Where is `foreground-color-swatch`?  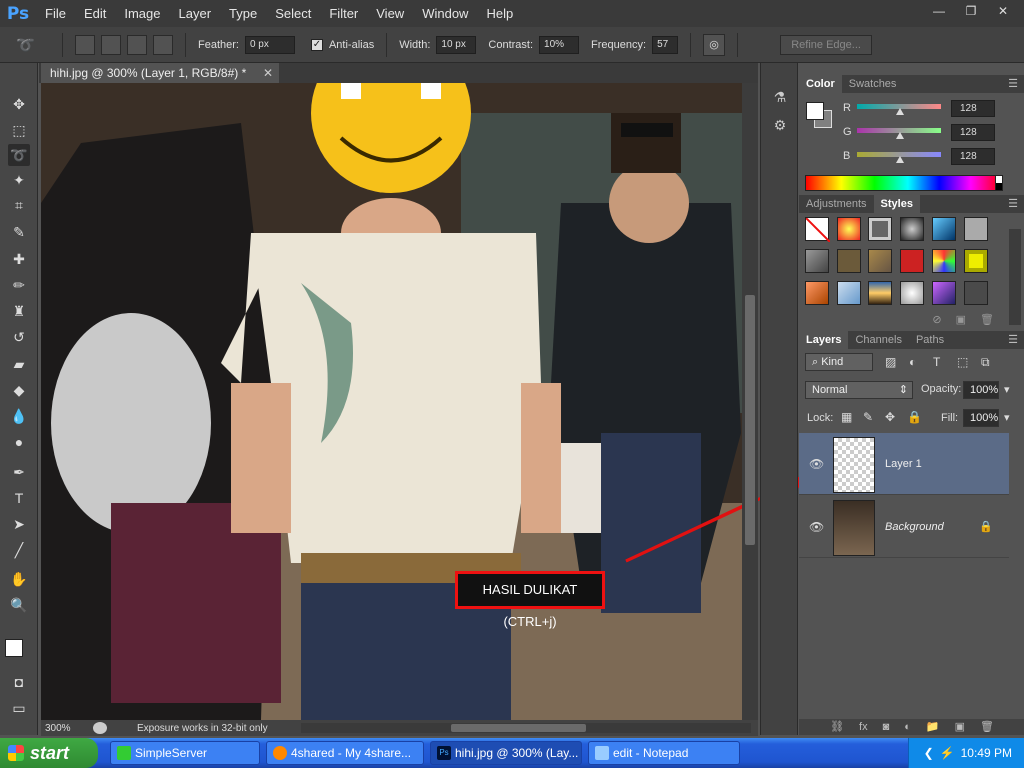
foreground-color-swatch is located at coordinates (14, 648).